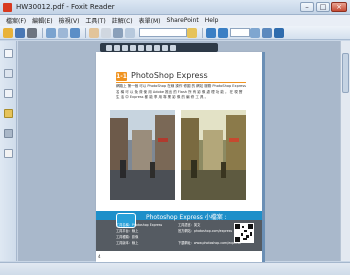 The height and width of the screenshot is (275, 350). I want to click on navigation-panel, so click(8, 151).